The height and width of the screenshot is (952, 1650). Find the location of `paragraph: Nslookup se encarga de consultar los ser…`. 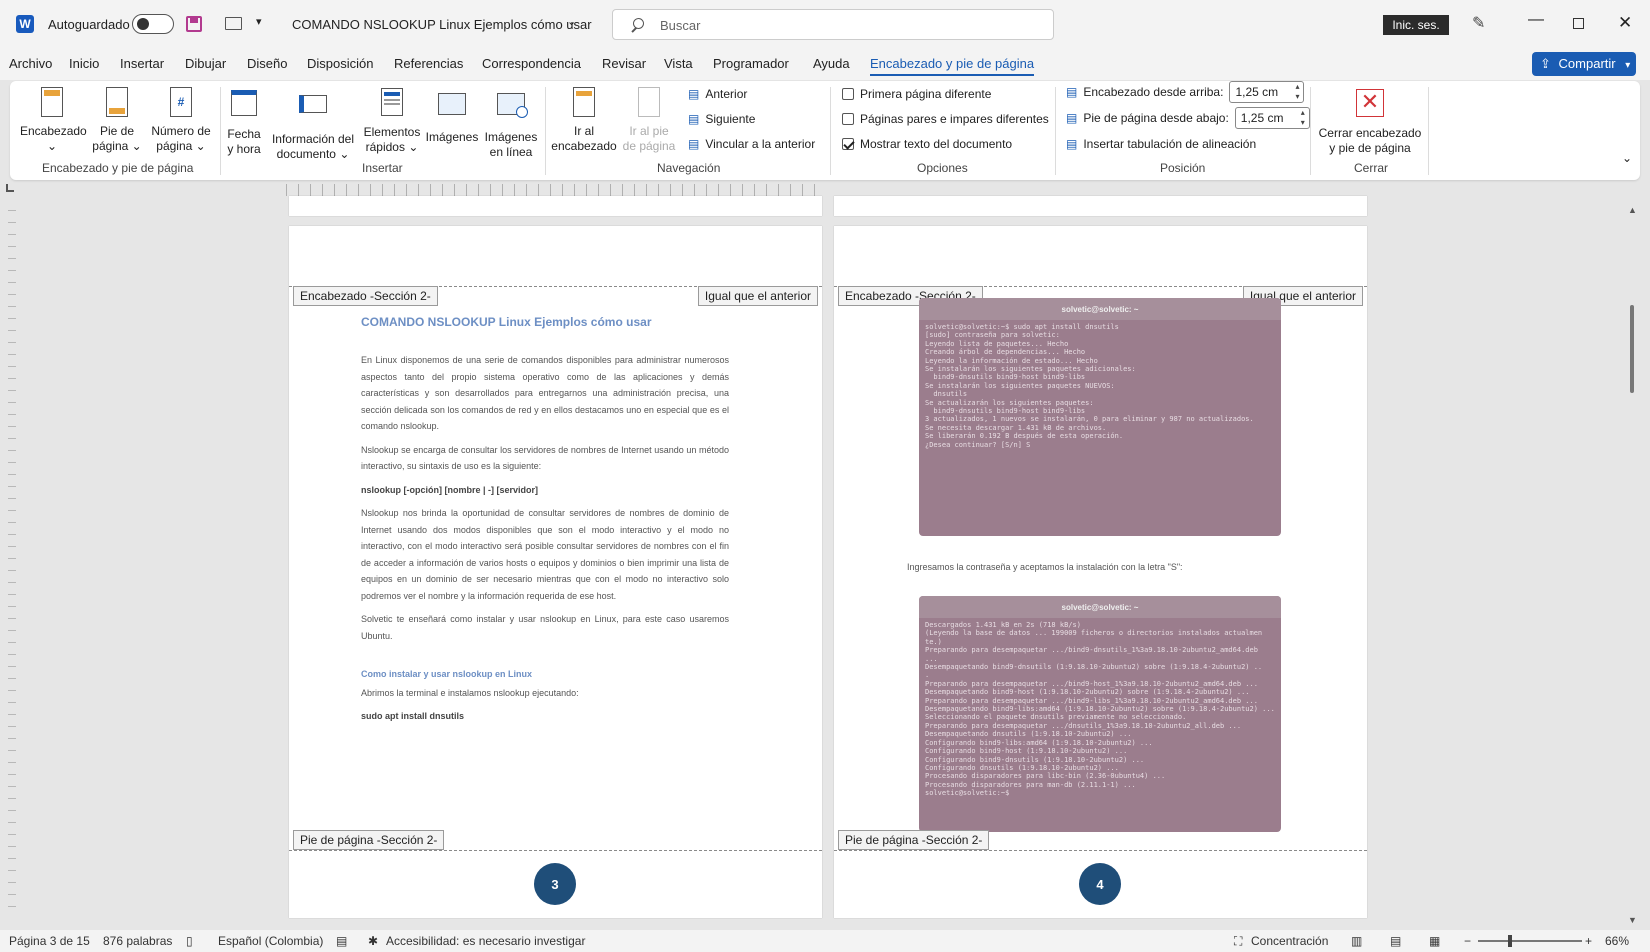

paragraph: Nslookup se encarga de consultar los ser… is located at coordinates (545, 458).